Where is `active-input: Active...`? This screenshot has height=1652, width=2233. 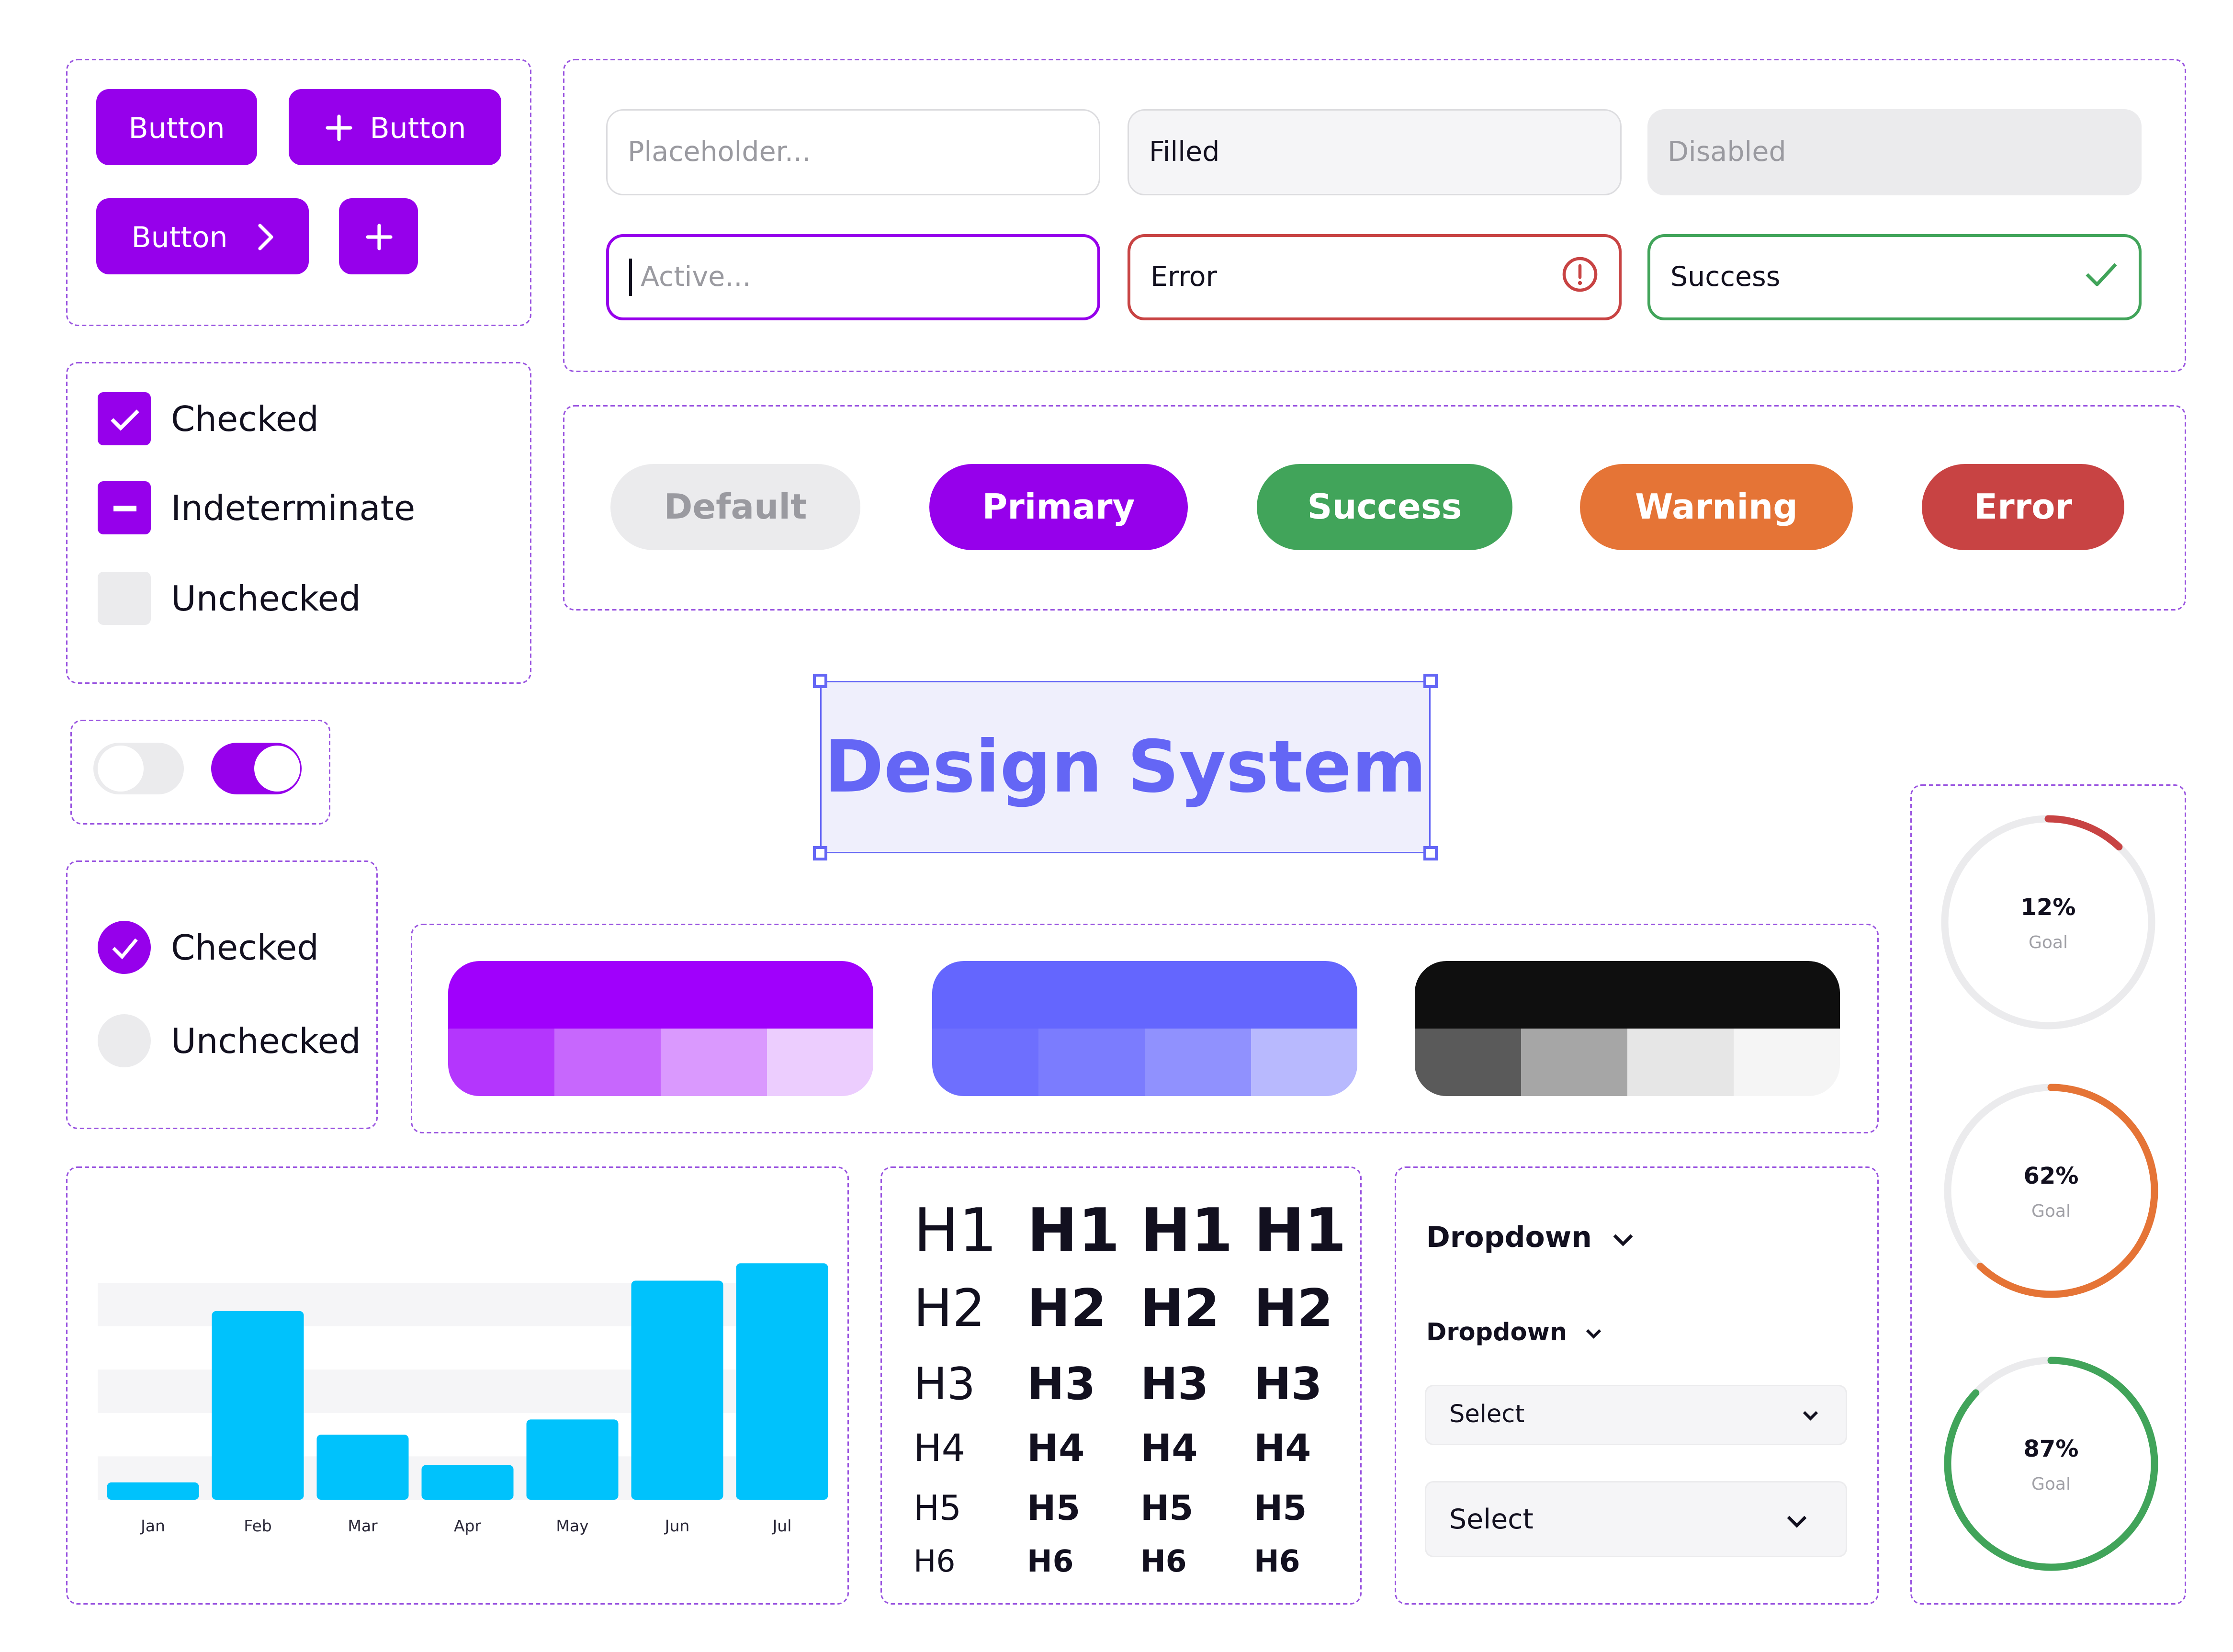 active-input: Active... is located at coordinates (853, 277).